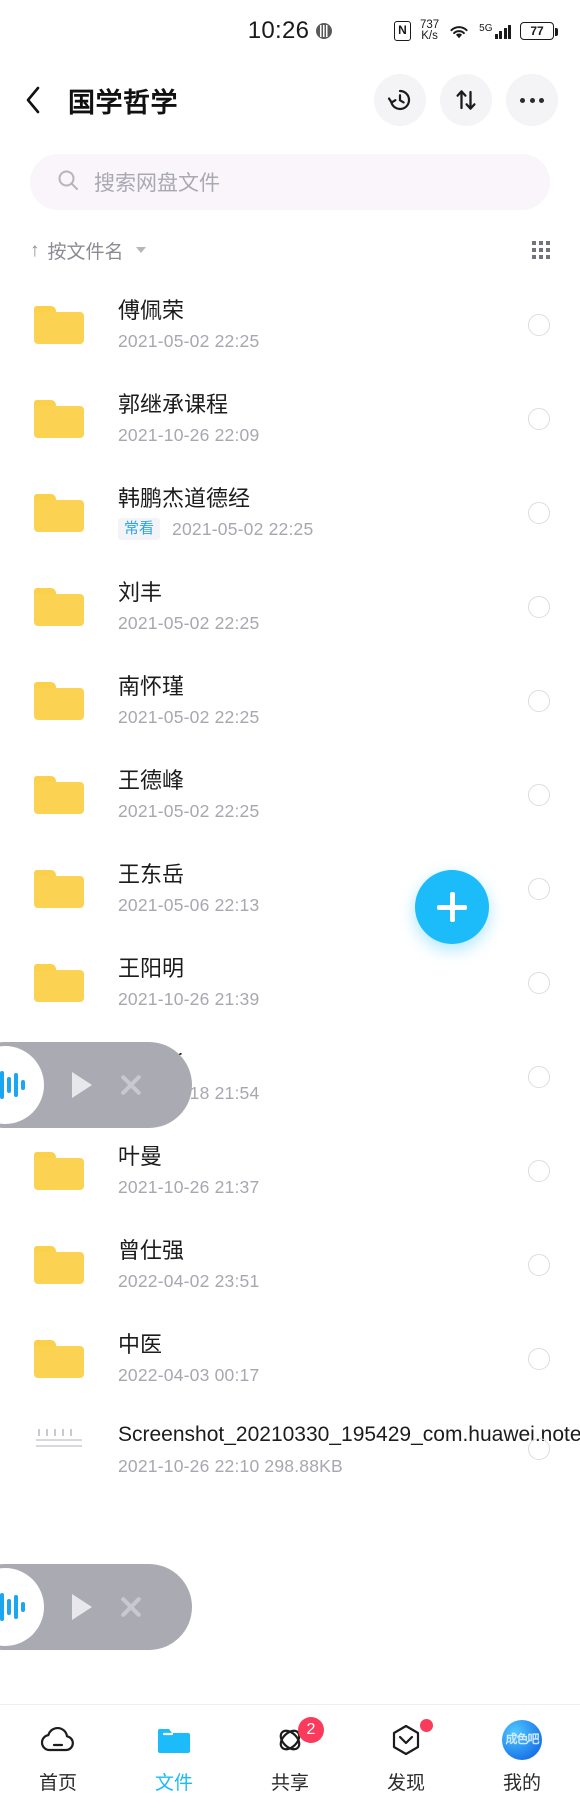 This screenshot has height=1810, width=580. I want to click on more-options-button, so click(532, 100).